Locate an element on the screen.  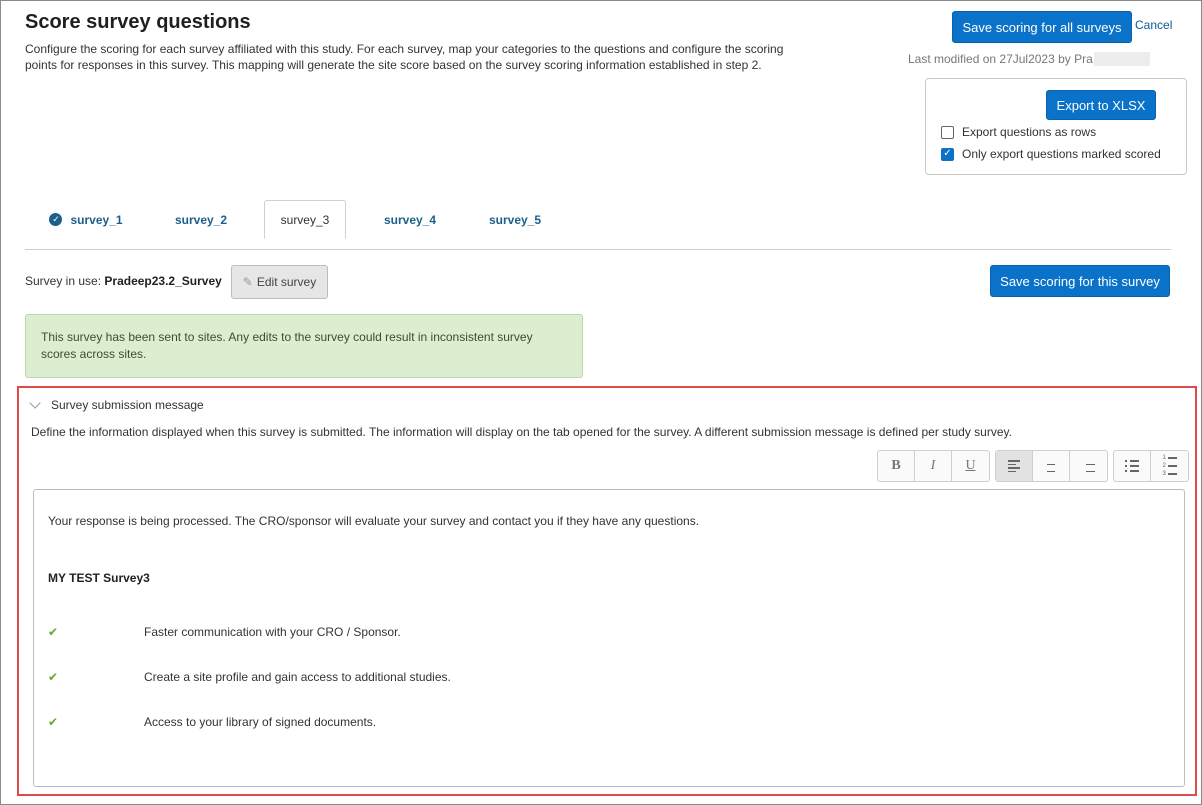
align-right-button is located at coordinates (1088, 466).